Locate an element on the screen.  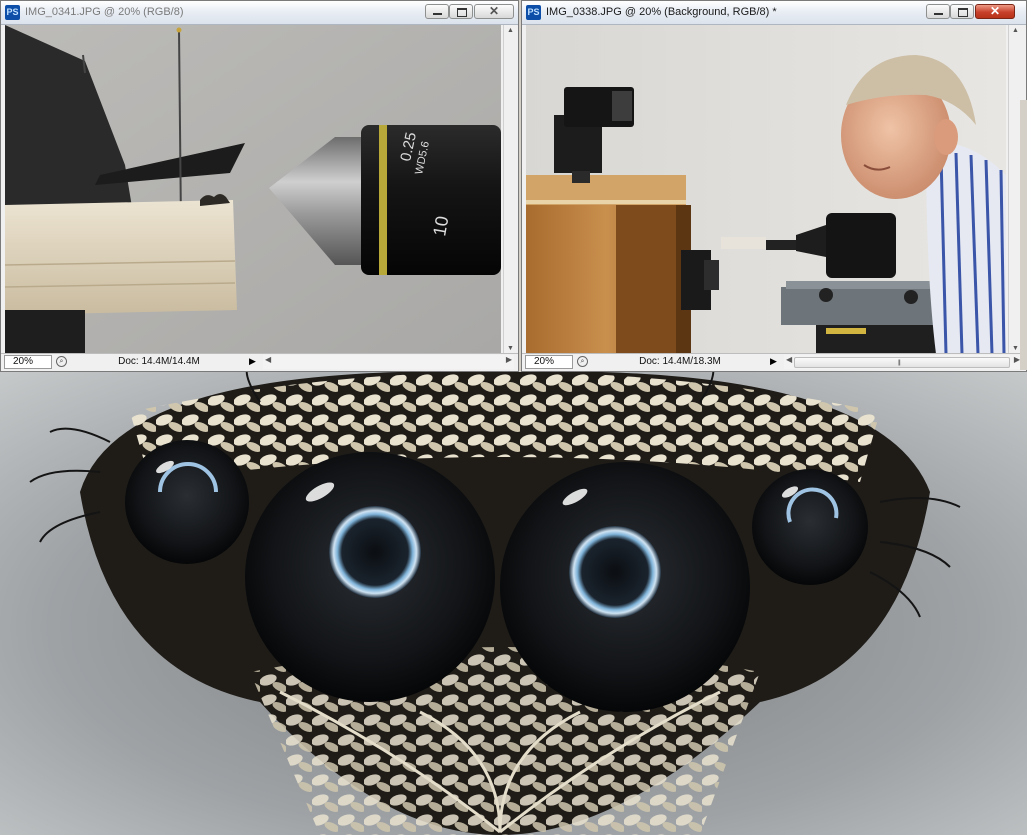
panel-edge is located at coordinates (1023, 235).